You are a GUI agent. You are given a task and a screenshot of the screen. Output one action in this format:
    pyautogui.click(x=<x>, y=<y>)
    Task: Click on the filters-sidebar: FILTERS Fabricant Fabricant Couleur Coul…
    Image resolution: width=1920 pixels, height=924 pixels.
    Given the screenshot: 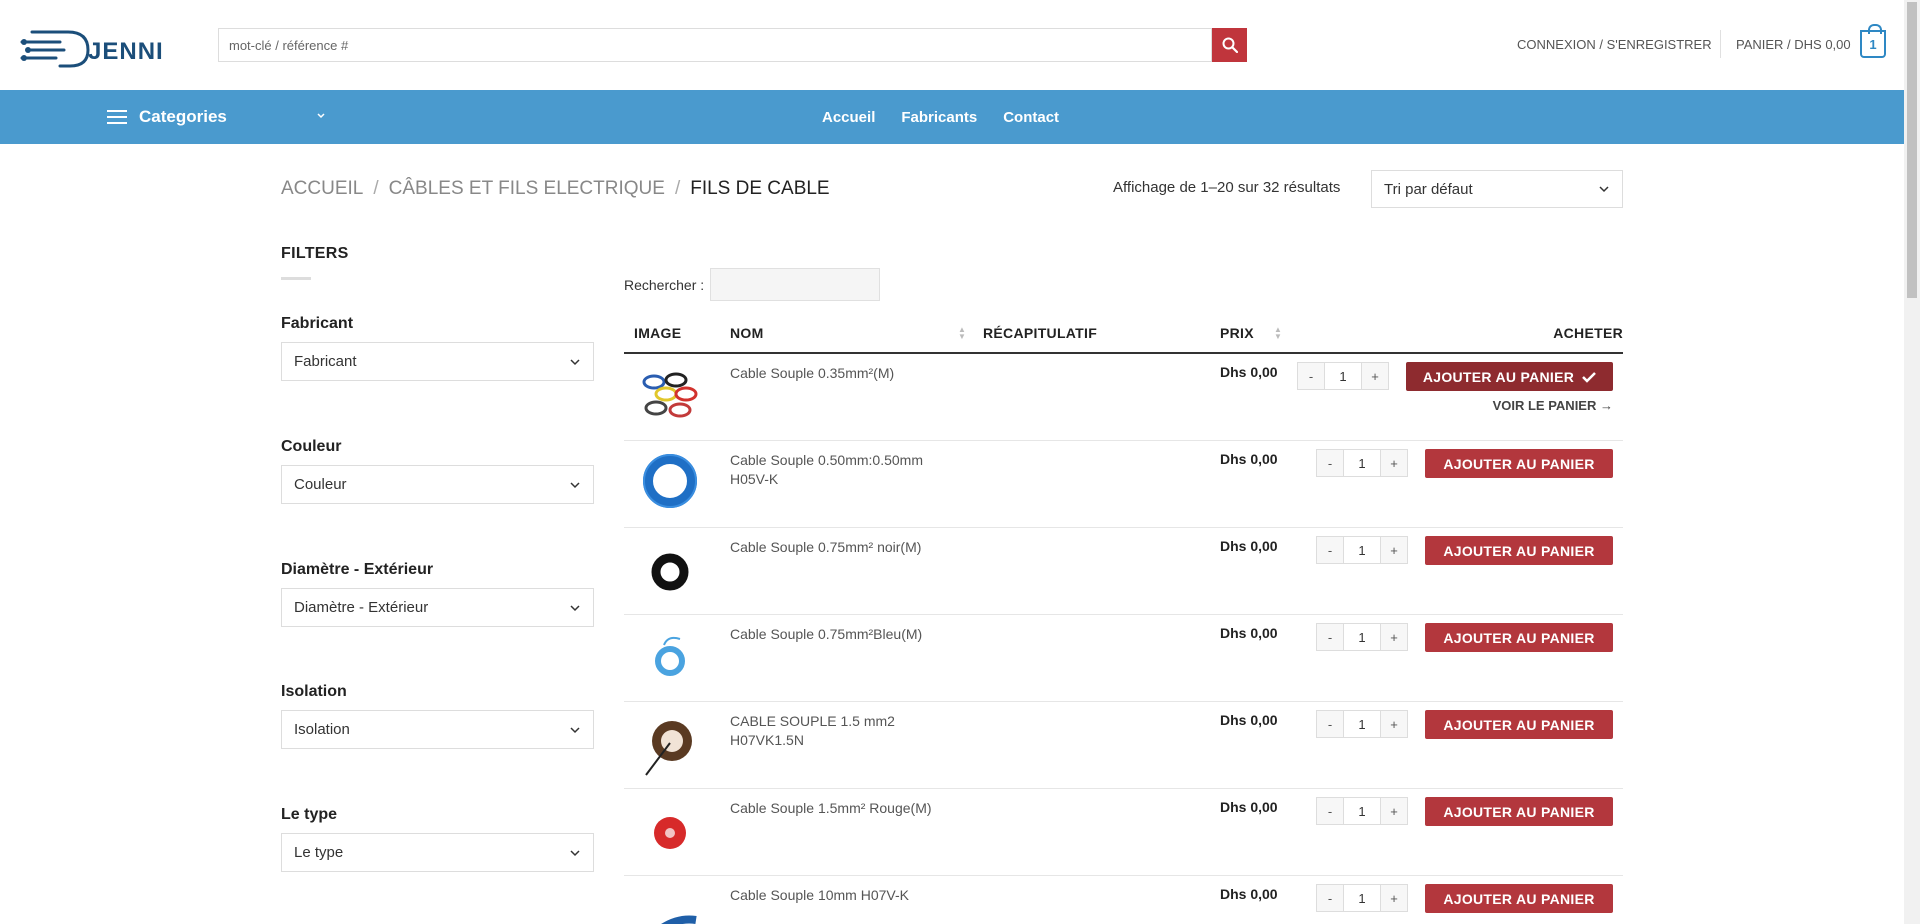 What is the action you would take?
    pyautogui.click(x=438, y=558)
    